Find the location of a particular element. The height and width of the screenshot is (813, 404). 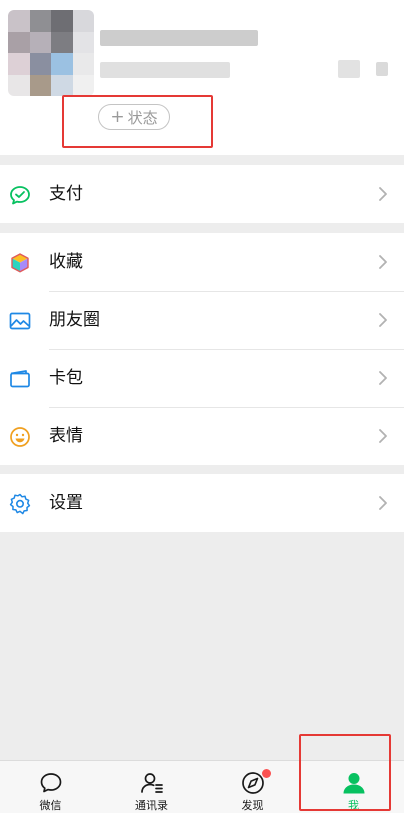

wallet-check-icon is located at coordinates (20, 195).